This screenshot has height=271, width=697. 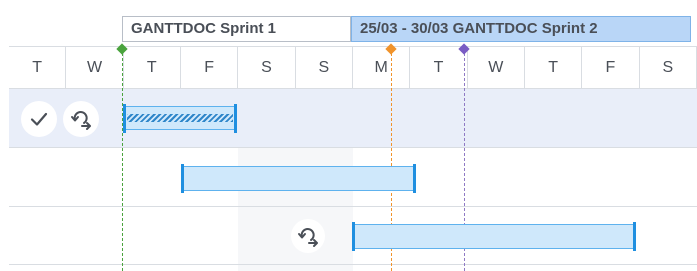 I want to click on sprint-1-label: GANTTDOC Sprint 1, so click(x=236, y=29).